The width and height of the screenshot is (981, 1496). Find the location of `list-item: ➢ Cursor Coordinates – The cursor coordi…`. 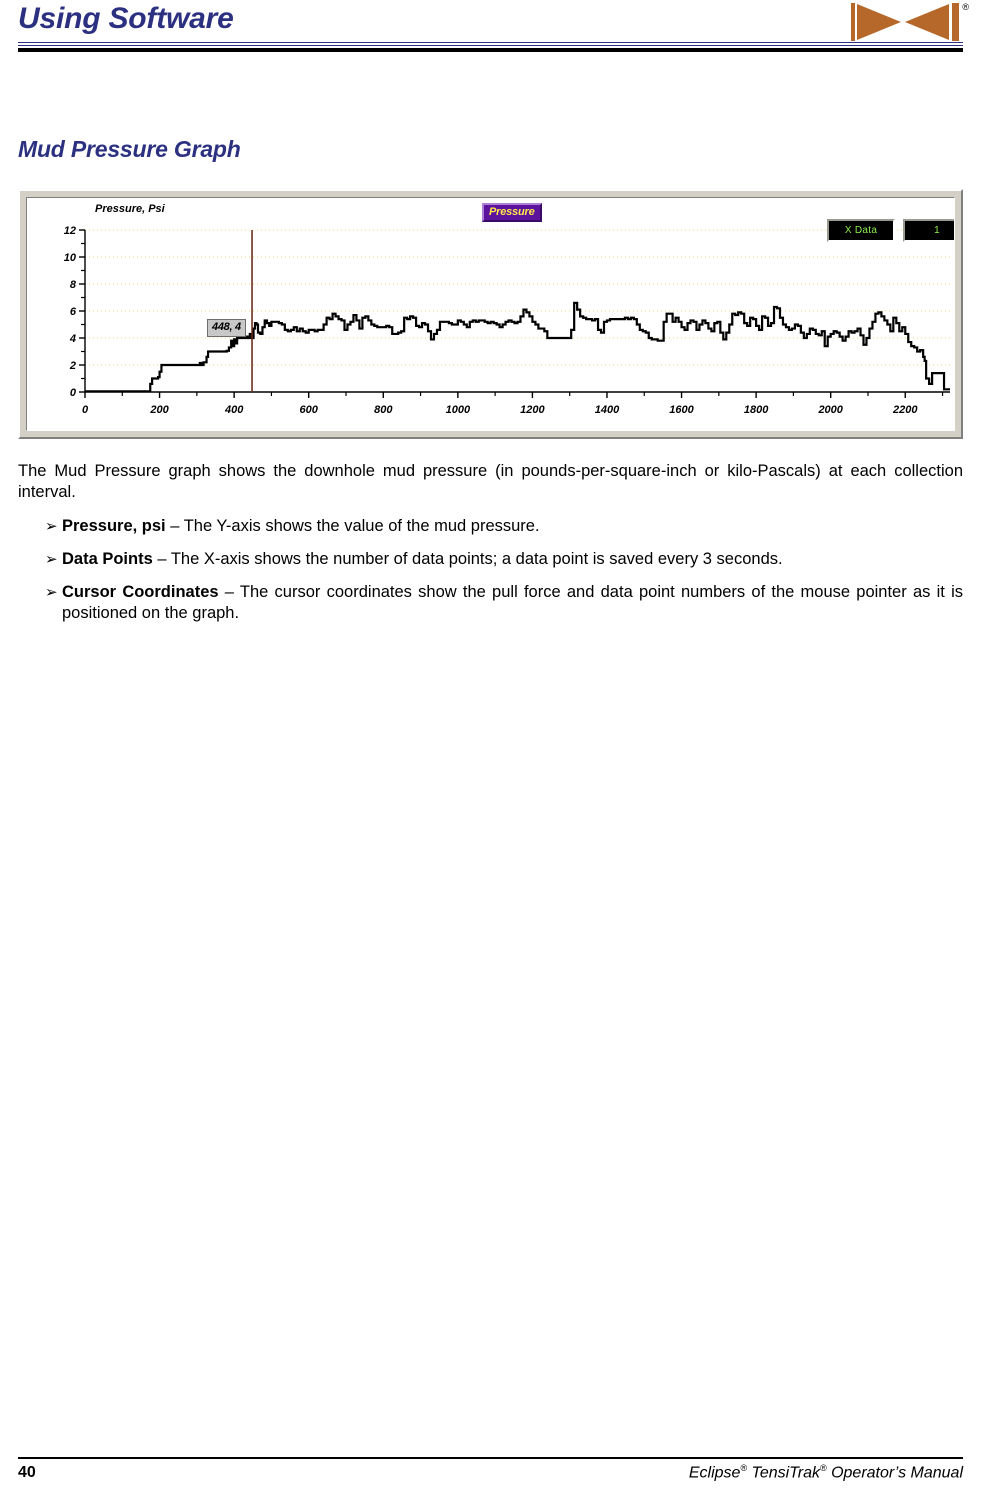

list-item: ➢ Cursor Coordinates – The cursor coordi… is located at coordinates (490, 603).